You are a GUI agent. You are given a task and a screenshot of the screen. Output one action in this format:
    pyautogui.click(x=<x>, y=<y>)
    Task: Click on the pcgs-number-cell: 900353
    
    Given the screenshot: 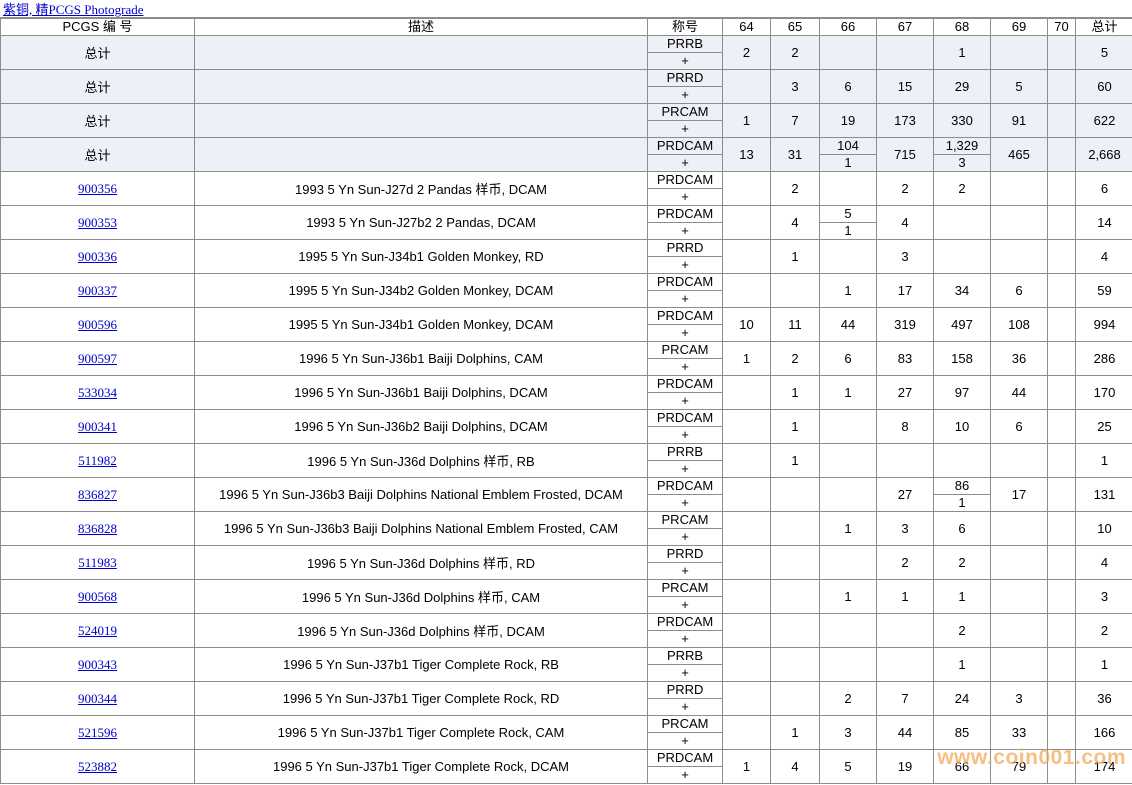 What is the action you would take?
    pyautogui.click(x=97, y=222)
    